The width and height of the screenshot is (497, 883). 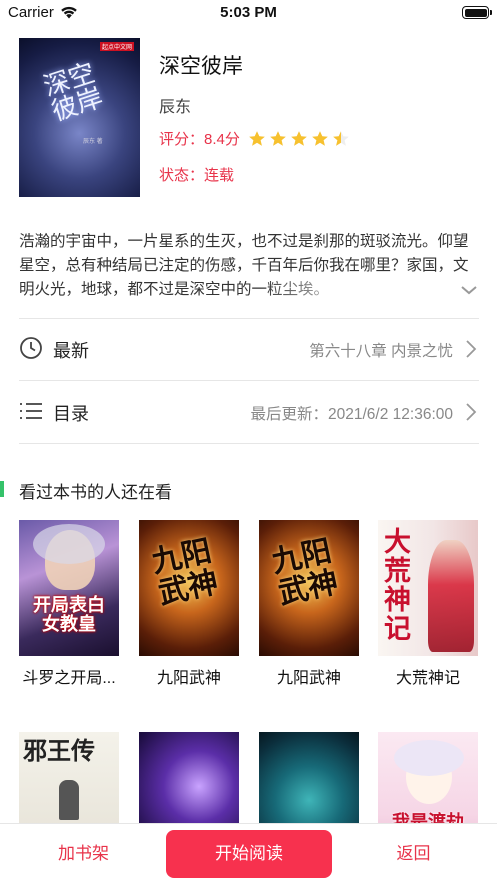 I want to click on rating-stars, so click(x=299, y=139).